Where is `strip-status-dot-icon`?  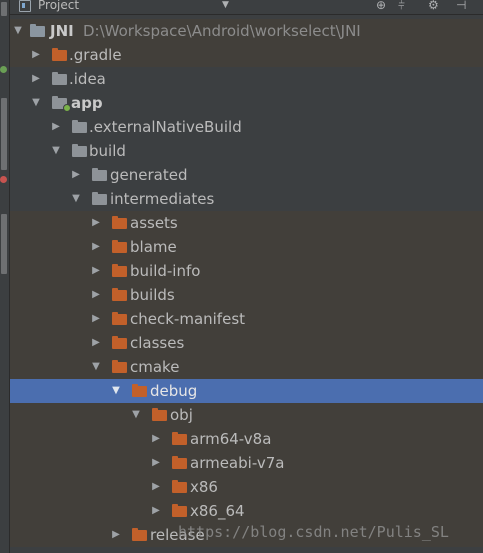
strip-status-dot-icon is located at coordinates (3, 69).